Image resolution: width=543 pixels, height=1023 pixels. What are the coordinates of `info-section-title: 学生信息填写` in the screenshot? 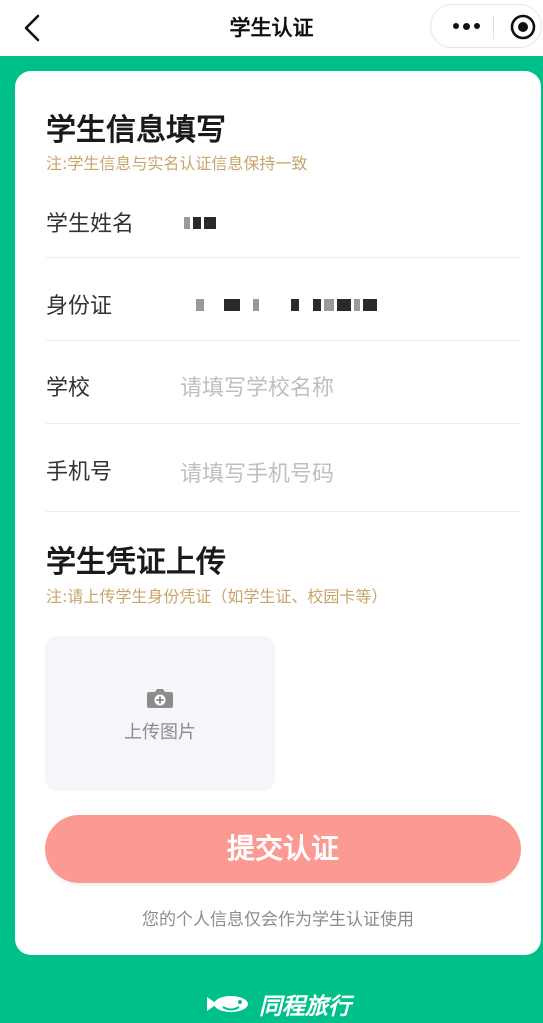 It's located at (136, 130).